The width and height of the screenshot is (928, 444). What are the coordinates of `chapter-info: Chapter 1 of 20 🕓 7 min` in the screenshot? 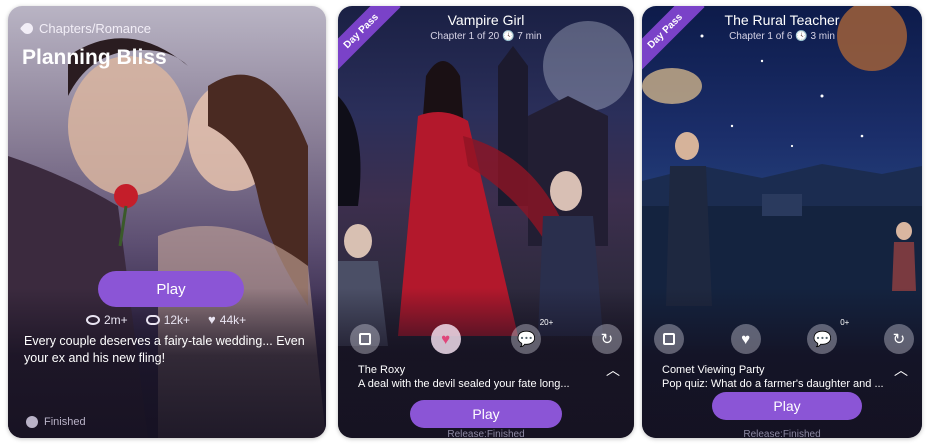 It's located at (486, 36).